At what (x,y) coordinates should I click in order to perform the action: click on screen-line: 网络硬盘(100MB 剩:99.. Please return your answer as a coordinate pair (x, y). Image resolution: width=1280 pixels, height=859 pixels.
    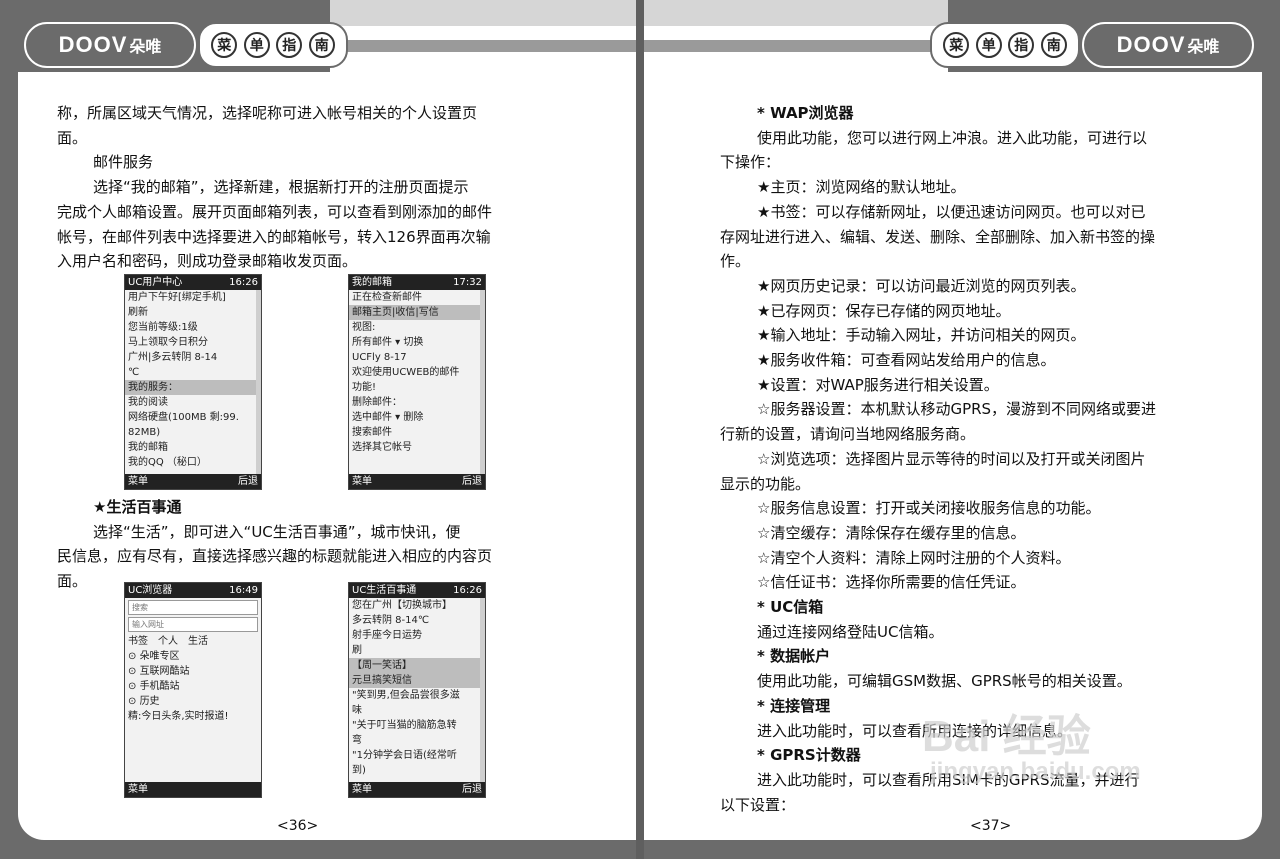
    Looking at the image, I should click on (183, 417).